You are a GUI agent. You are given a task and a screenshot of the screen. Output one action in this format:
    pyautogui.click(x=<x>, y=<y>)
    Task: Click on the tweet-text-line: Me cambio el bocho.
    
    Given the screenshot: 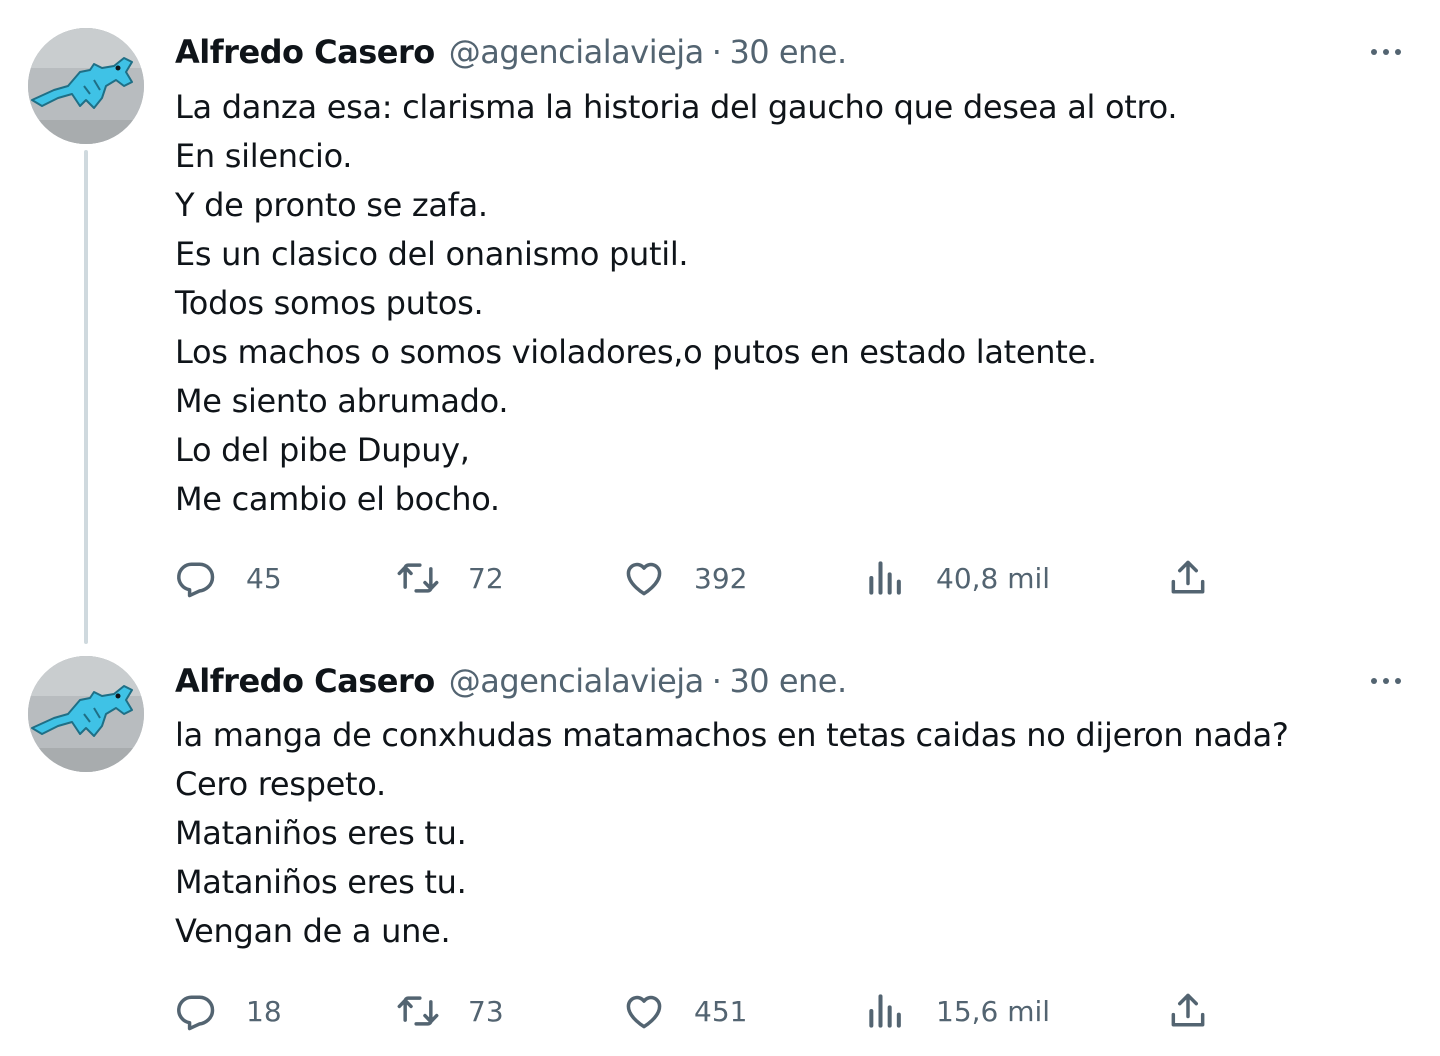 What is the action you would take?
    pyautogui.click(x=337, y=499)
    